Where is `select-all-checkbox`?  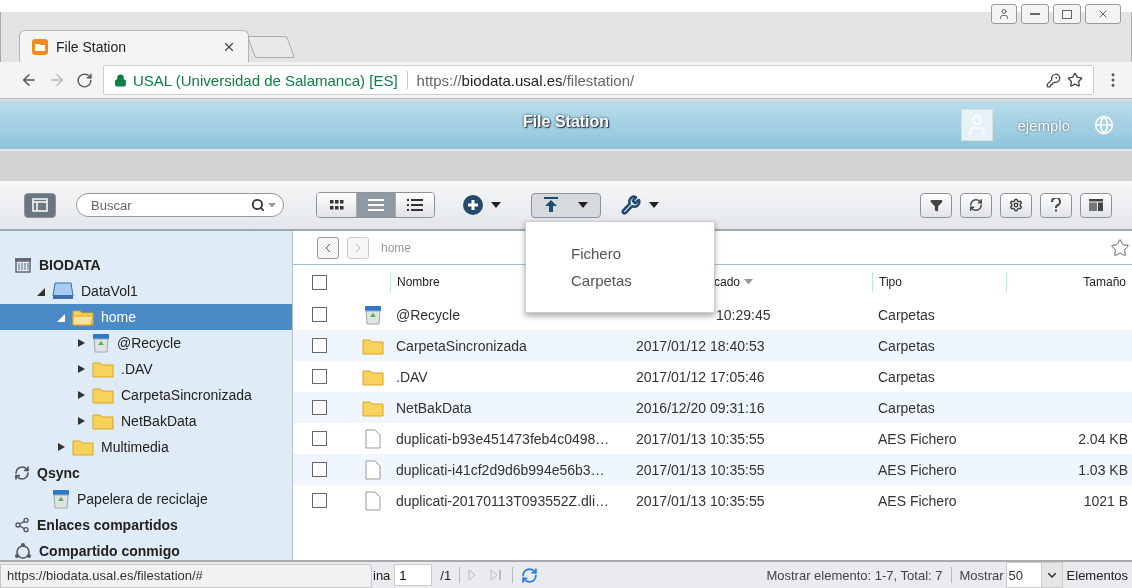 select-all-checkbox is located at coordinates (319, 282).